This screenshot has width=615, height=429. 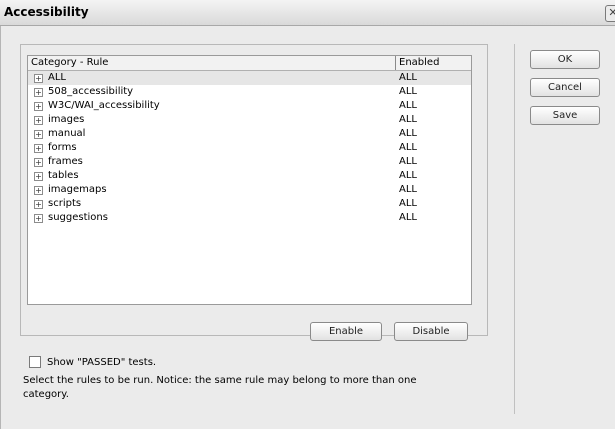 What do you see at coordinates (249, 63) in the screenshot?
I see `table-header: Category - Rule Enabled` at bounding box center [249, 63].